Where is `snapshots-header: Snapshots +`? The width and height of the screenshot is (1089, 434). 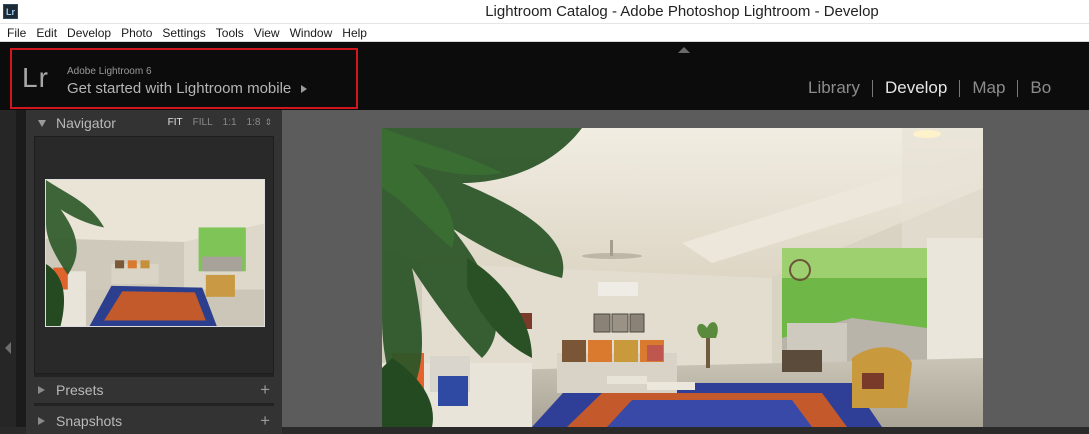
snapshots-header: Snapshots + is located at coordinates (154, 421).